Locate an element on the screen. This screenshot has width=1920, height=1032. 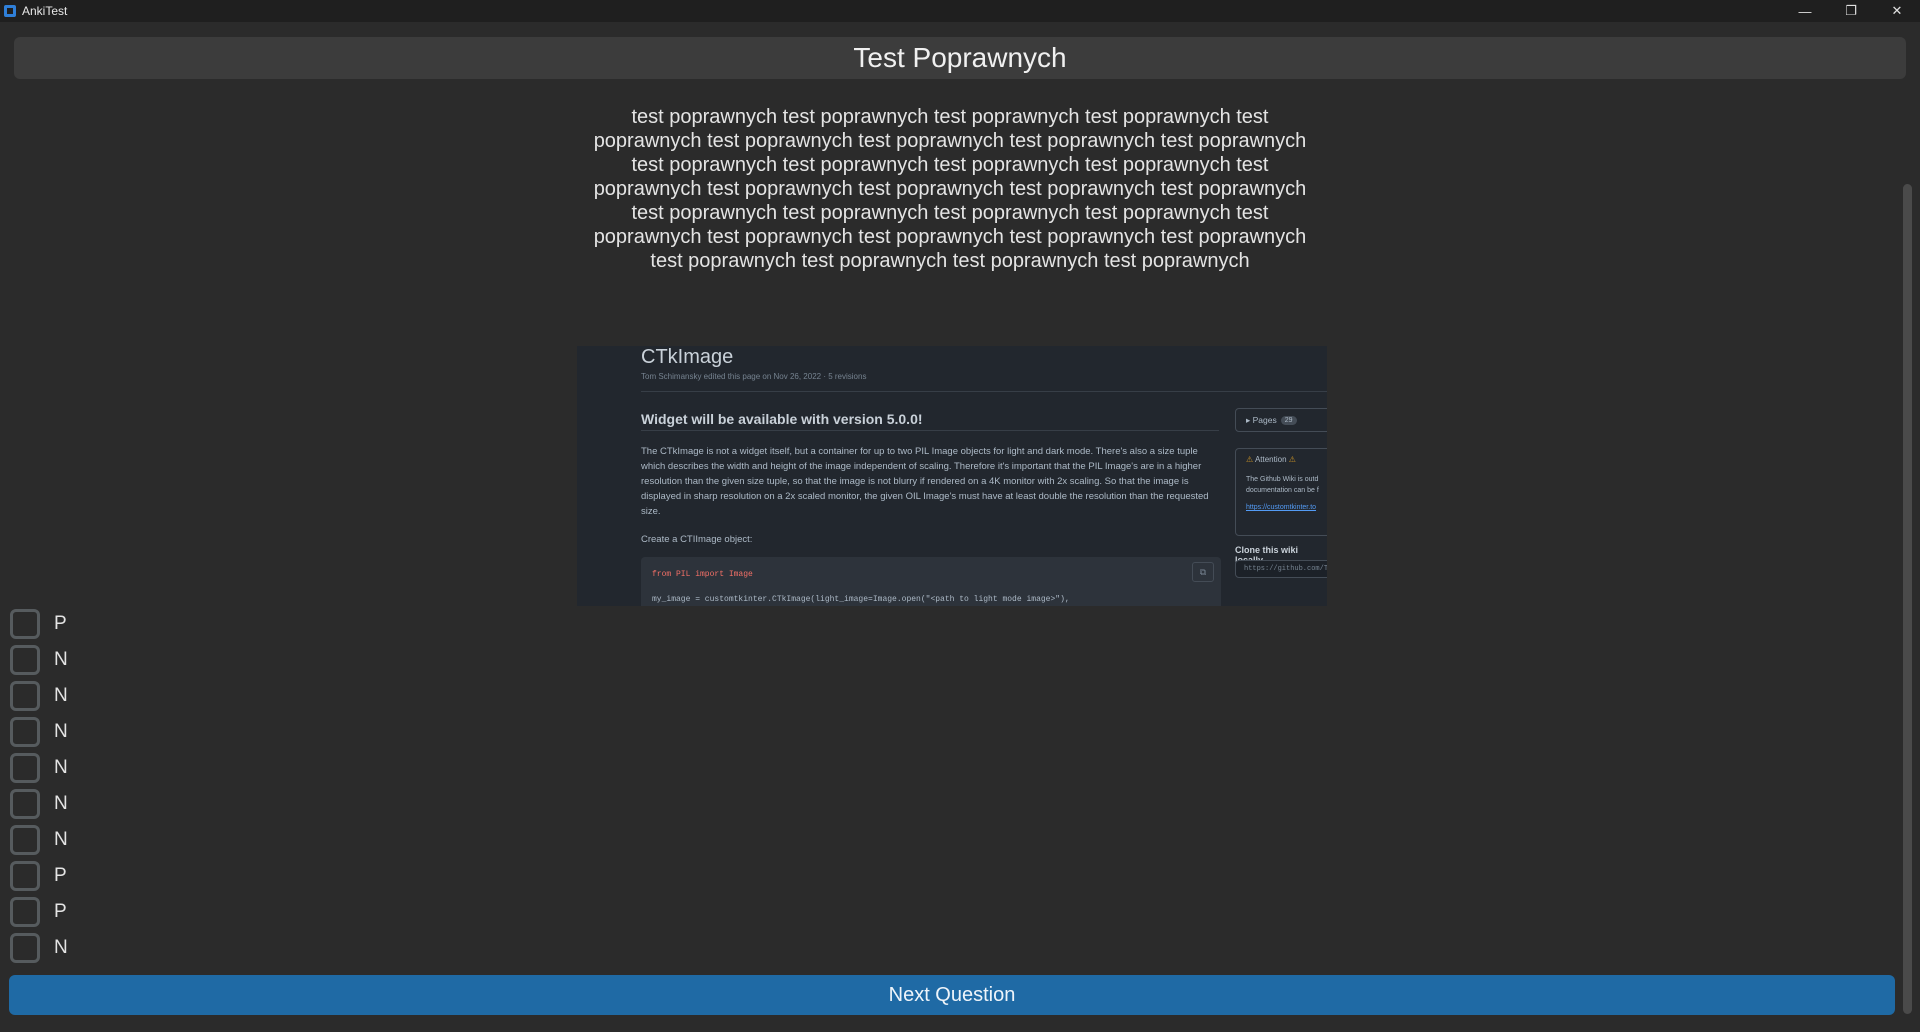
page-title: Test Poprawnych is located at coordinates (960, 57).